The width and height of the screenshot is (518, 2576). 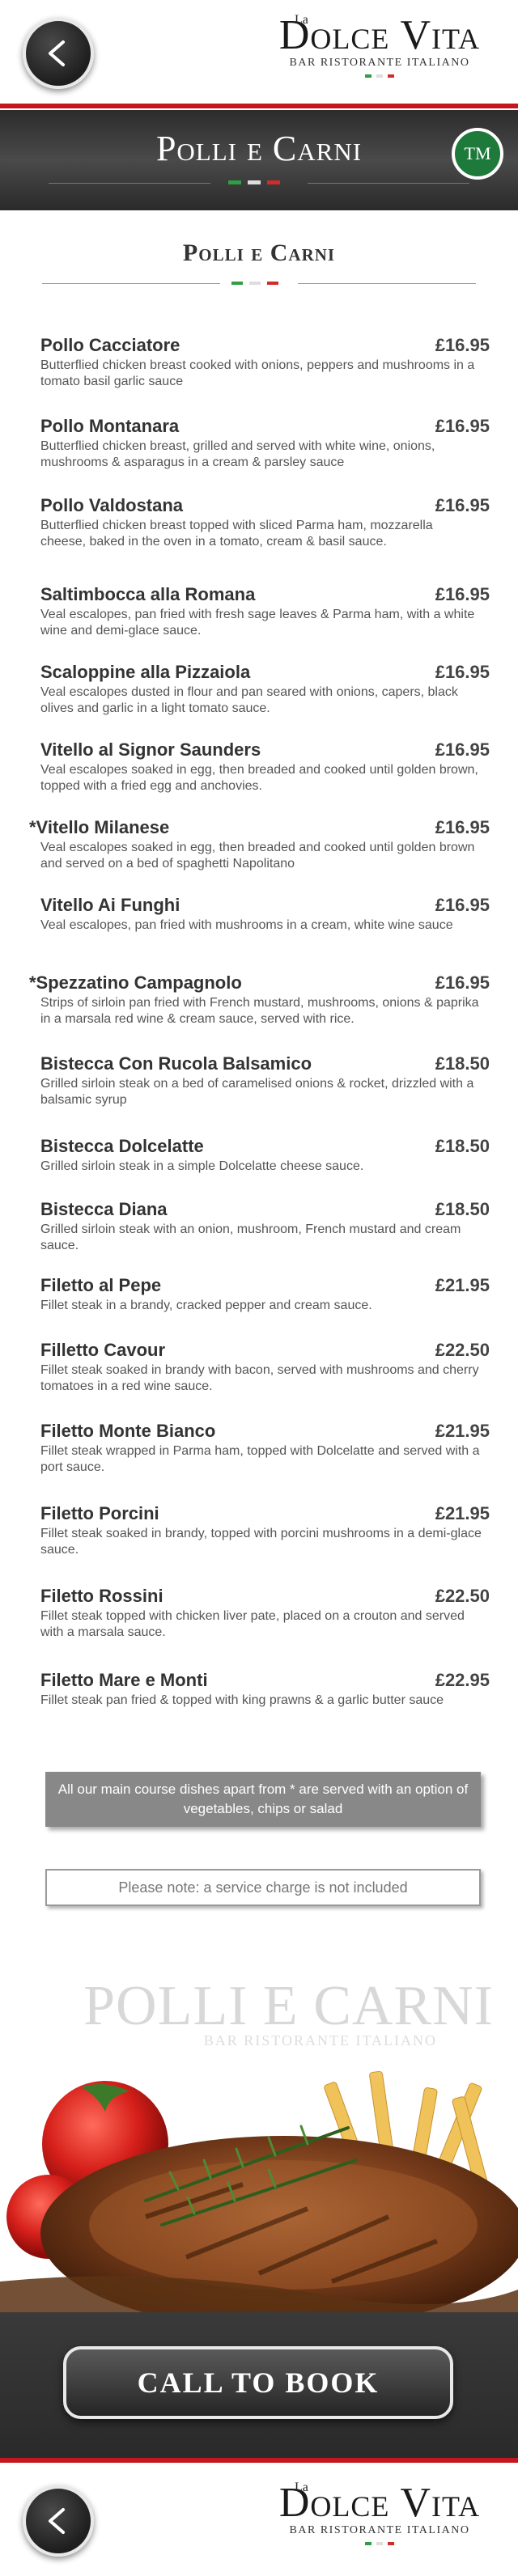 What do you see at coordinates (128, 1431) in the screenshot?
I see `dish-name: Filetto Monte Bianco` at bounding box center [128, 1431].